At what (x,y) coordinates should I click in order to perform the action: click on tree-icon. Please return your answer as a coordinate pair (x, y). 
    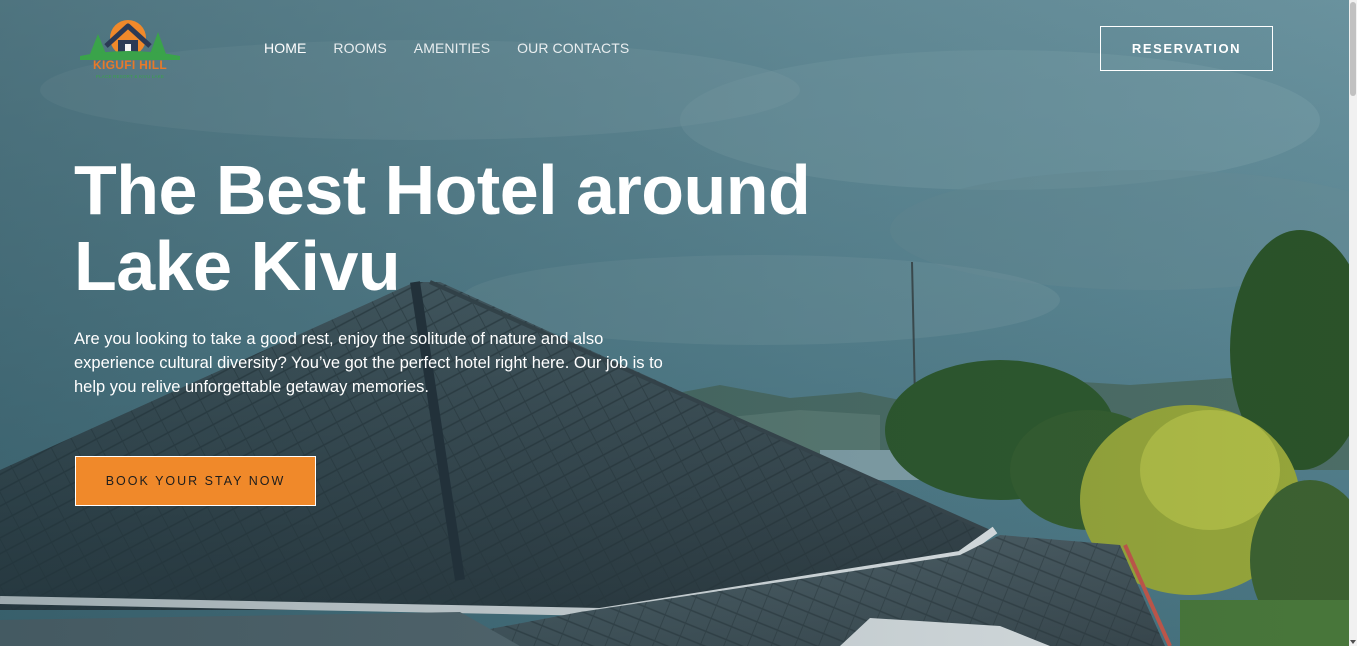
    Looking at the image, I should click on (98, 44).